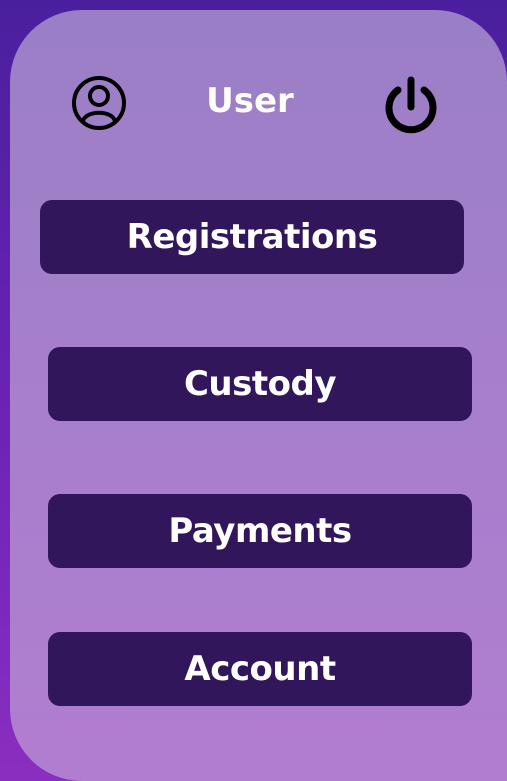 This screenshot has height=781, width=507. What do you see at coordinates (411, 106) in the screenshot?
I see `power-icon` at bounding box center [411, 106].